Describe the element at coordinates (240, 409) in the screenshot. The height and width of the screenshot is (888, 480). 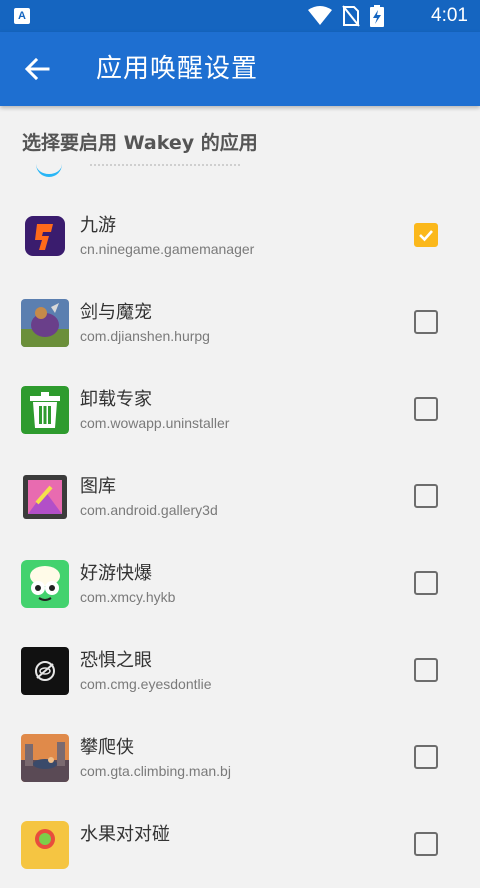
I see `list-item: 卸载专家 com.wowapp.uninstaller` at that location.